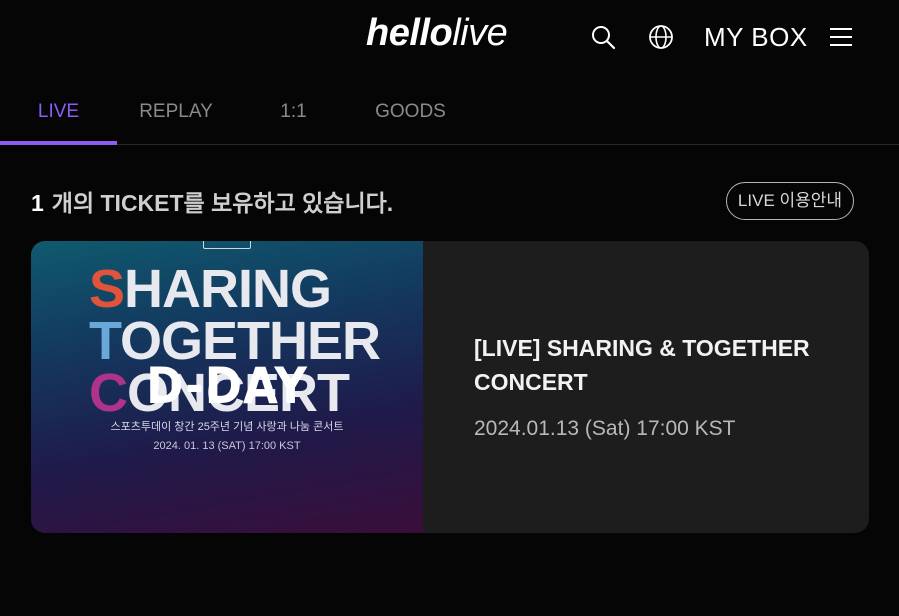 The height and width of the screenshot is (616, 899). I want to click on live-guide-button: LIVE 이용안내, so click(790, 201).